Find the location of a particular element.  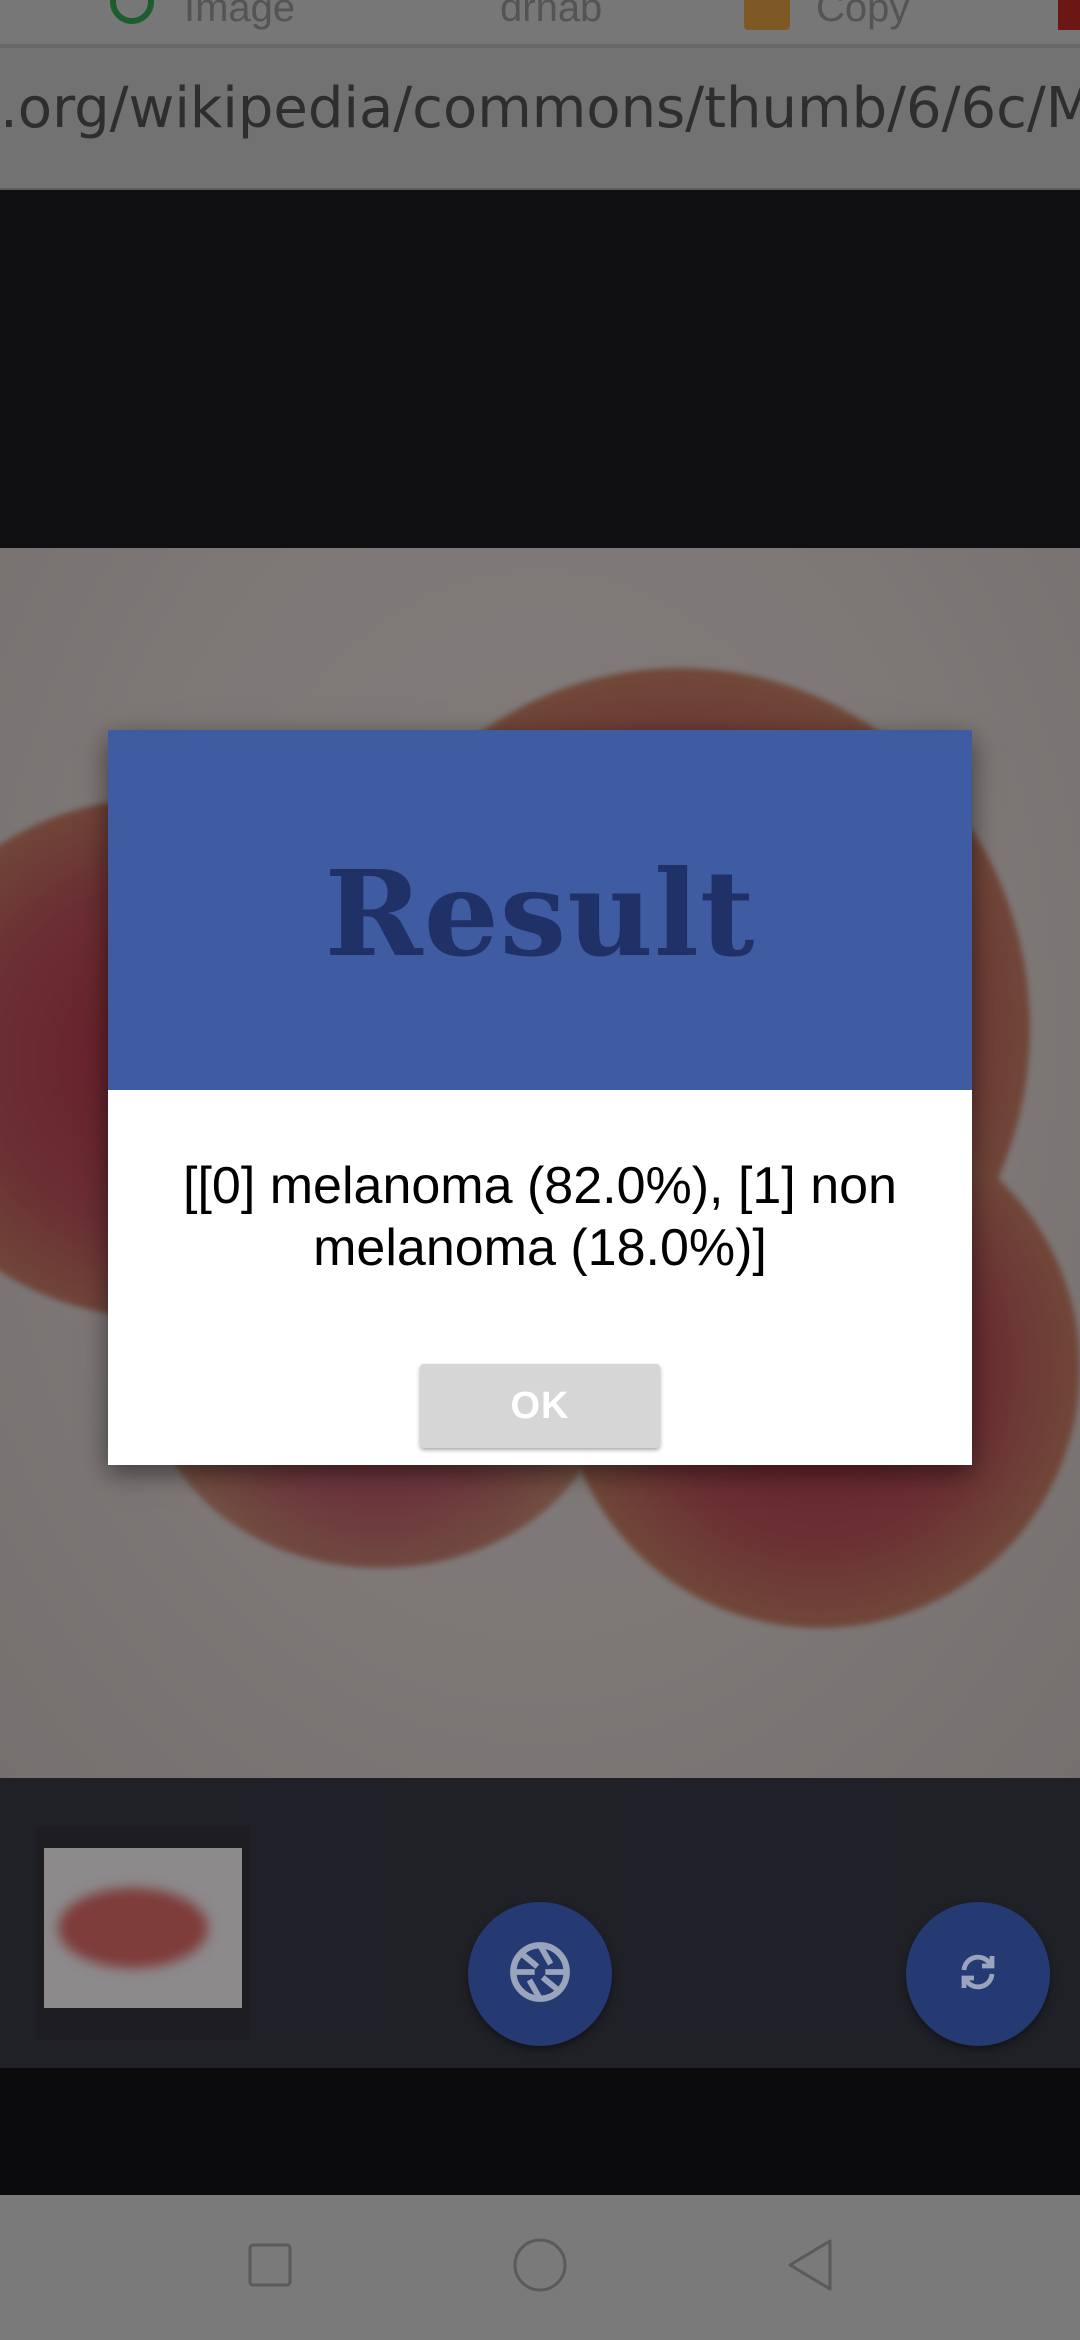

camera-shutter-icon is located at coordinates (540, 1974).